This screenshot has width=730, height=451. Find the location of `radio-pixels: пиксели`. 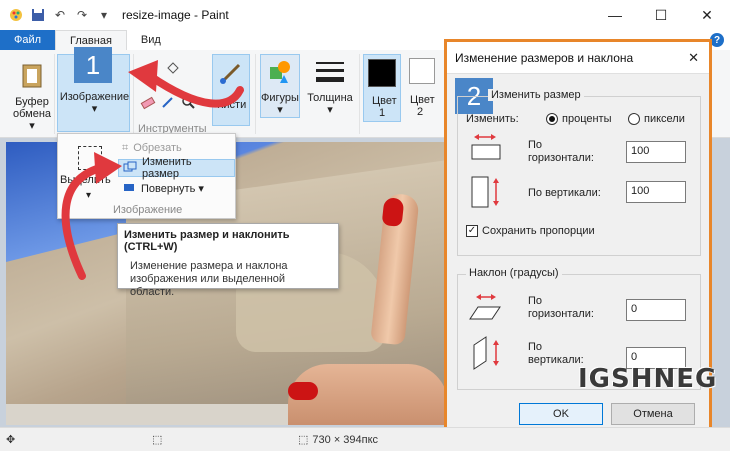

radio-pixels: пиксели is located at coordinates (656, 119).